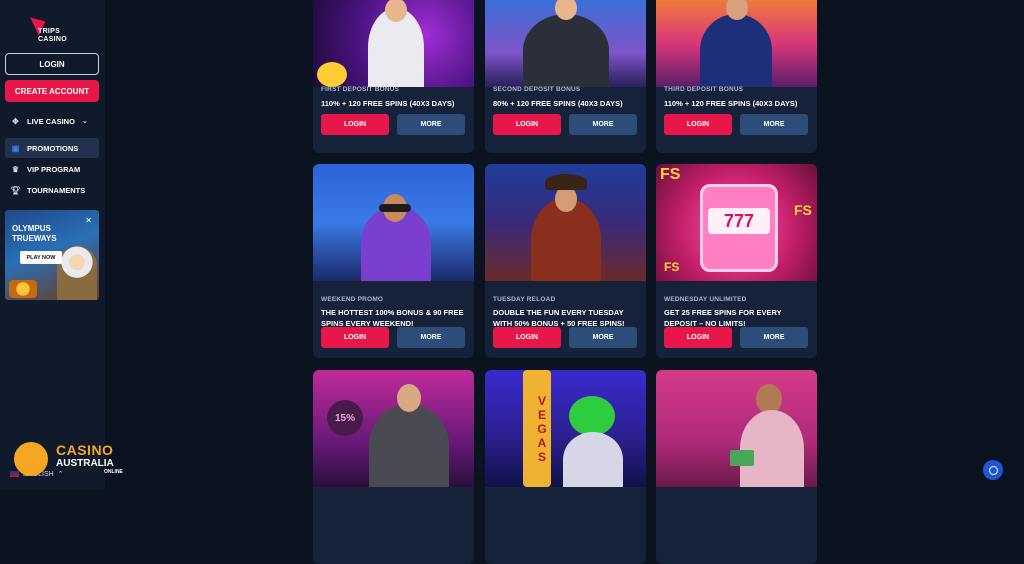 The height and width of the screenshot is (564, 1024). I want to click on watermark-line3: ONLINE, so click(113, 472).